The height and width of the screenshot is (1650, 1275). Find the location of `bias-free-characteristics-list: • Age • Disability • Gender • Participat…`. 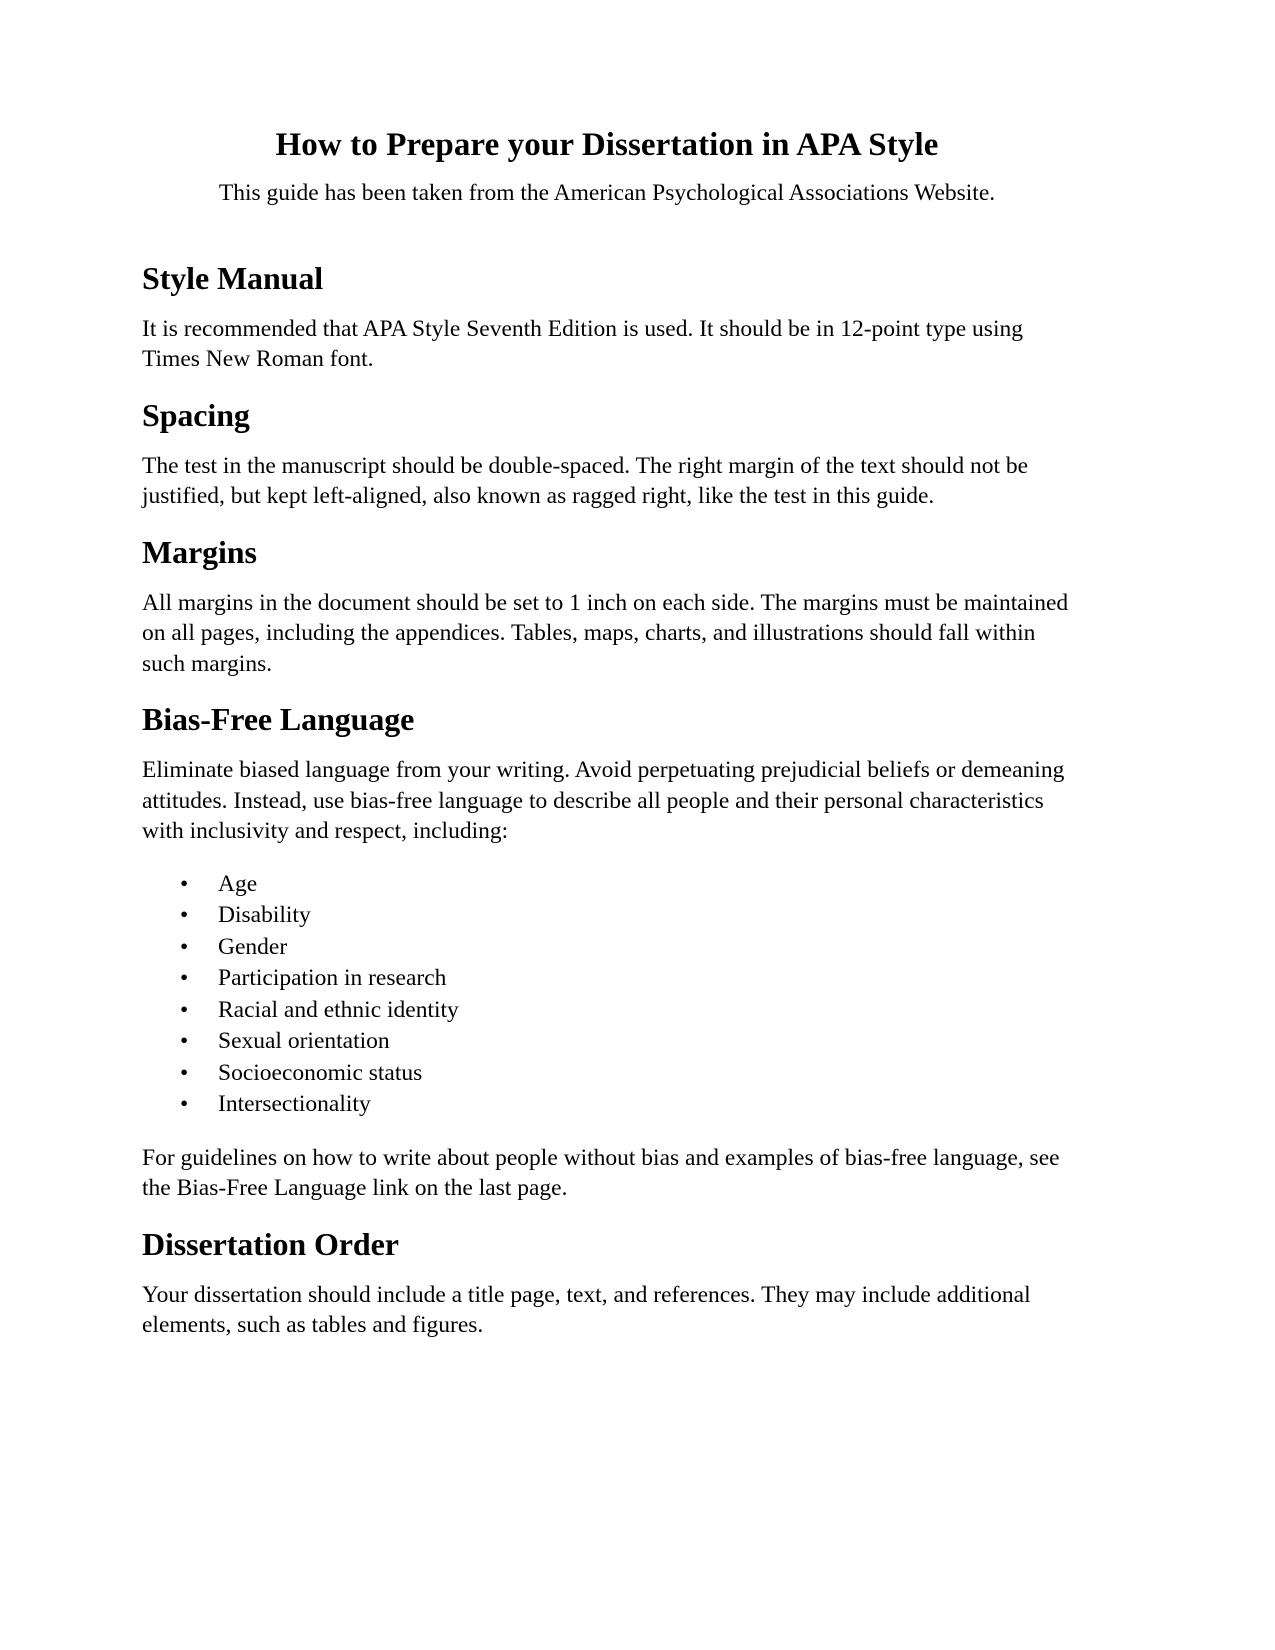

bias-free-characteristics-list: • Age • Disability • Gender • Participat… is located at coordinates (607, 995).